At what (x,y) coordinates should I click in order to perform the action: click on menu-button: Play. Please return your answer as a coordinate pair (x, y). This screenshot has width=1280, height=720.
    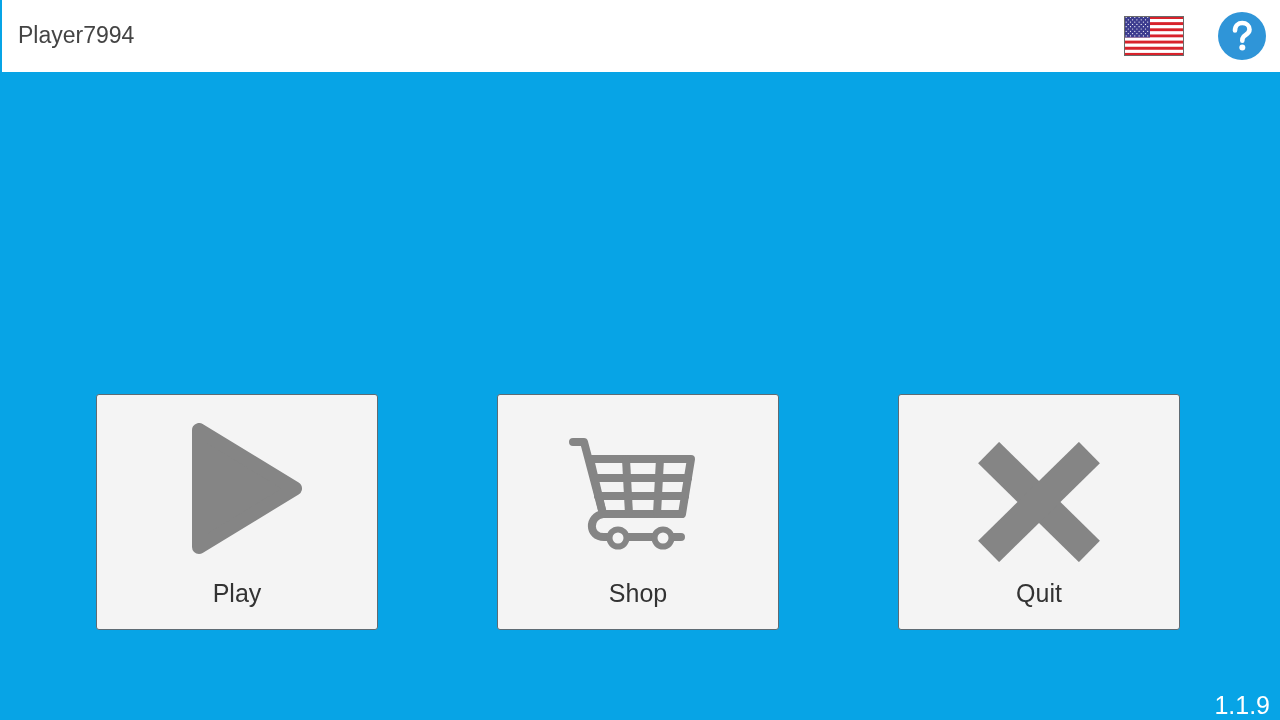
    Looking at the image, I should click on (237, 512).